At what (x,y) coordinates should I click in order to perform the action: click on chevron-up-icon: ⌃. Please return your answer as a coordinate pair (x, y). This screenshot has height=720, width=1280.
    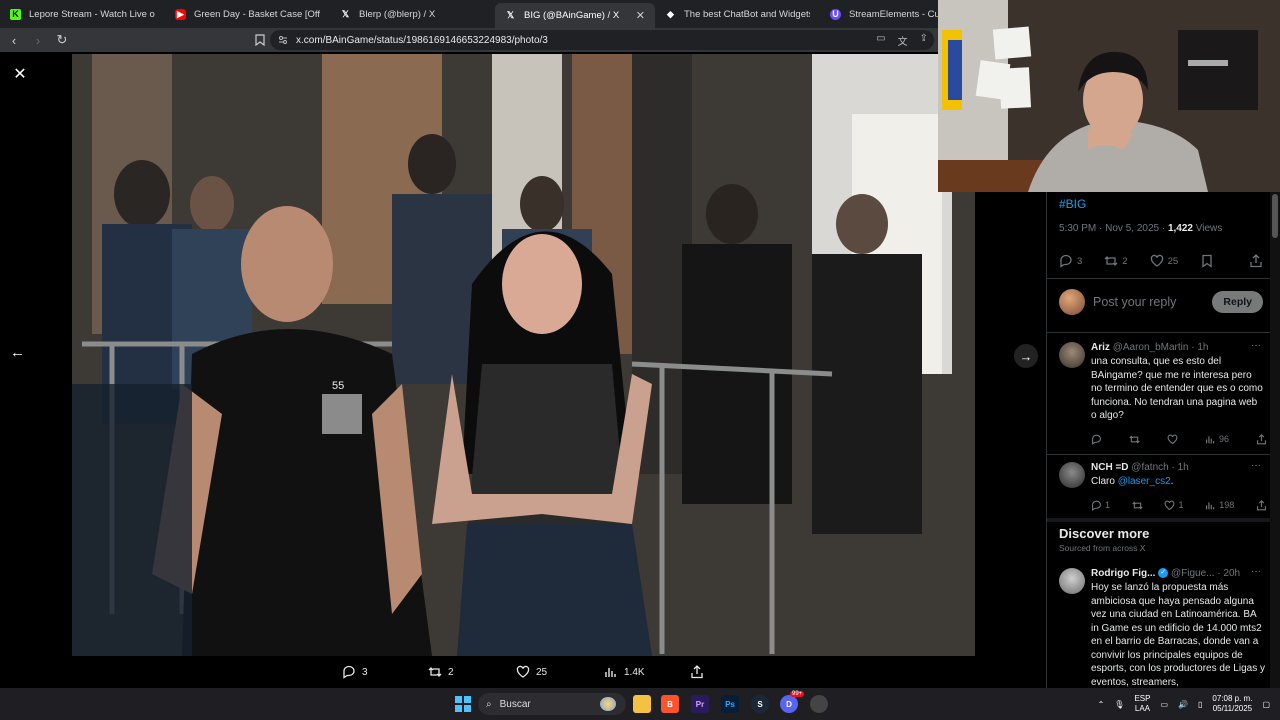
    Looking at the image, I should click on (1101, 704).